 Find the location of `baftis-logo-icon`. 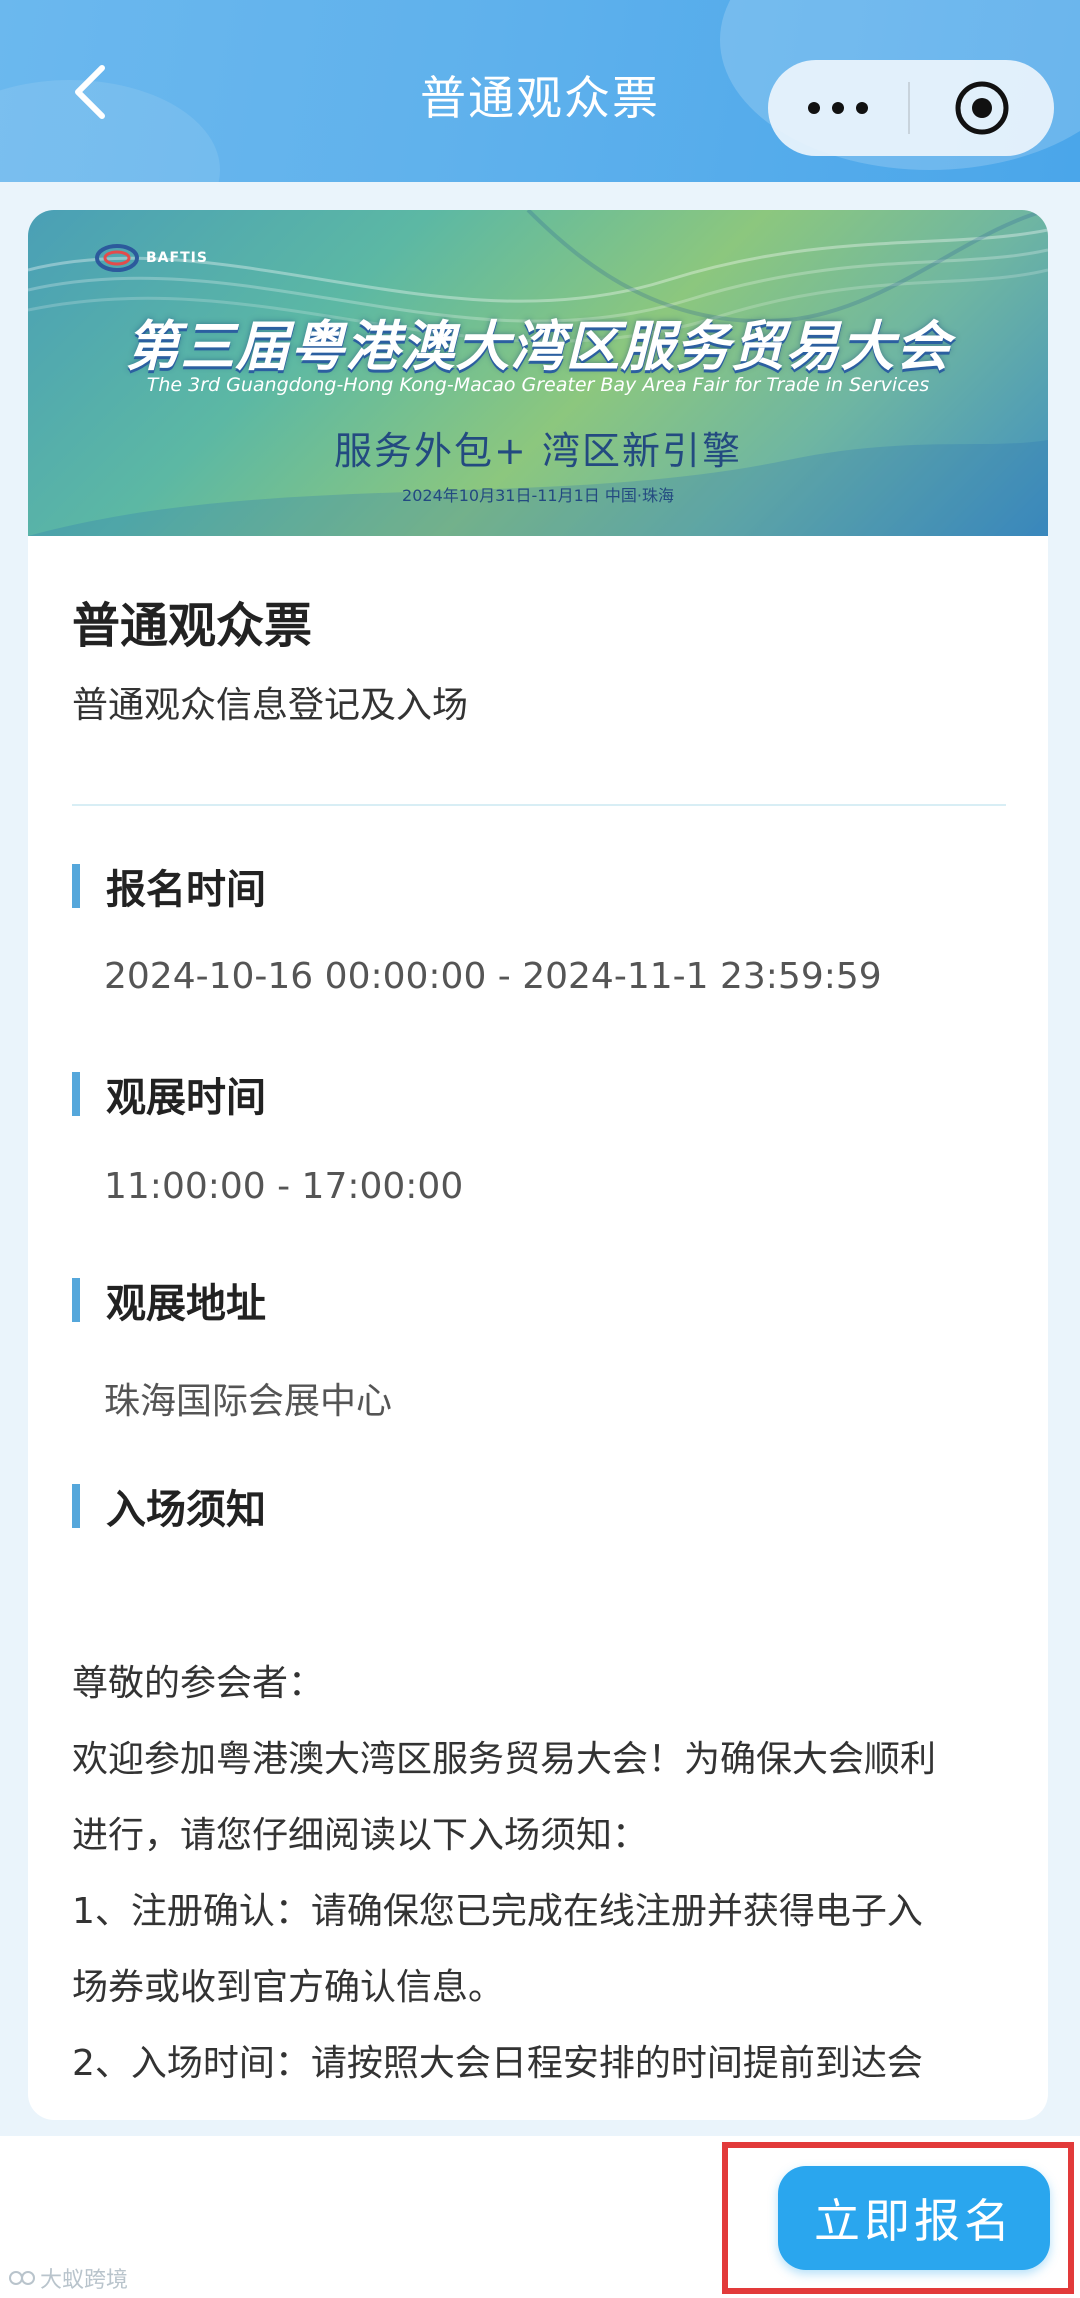

baftis-logo-icon is located at coordinates (117, 258).